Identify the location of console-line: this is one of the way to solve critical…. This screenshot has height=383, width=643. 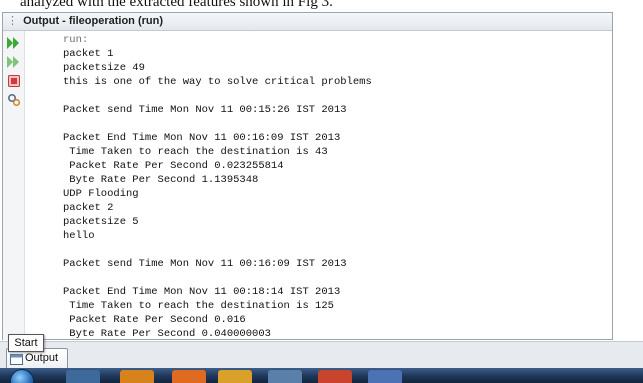
(217, 82).